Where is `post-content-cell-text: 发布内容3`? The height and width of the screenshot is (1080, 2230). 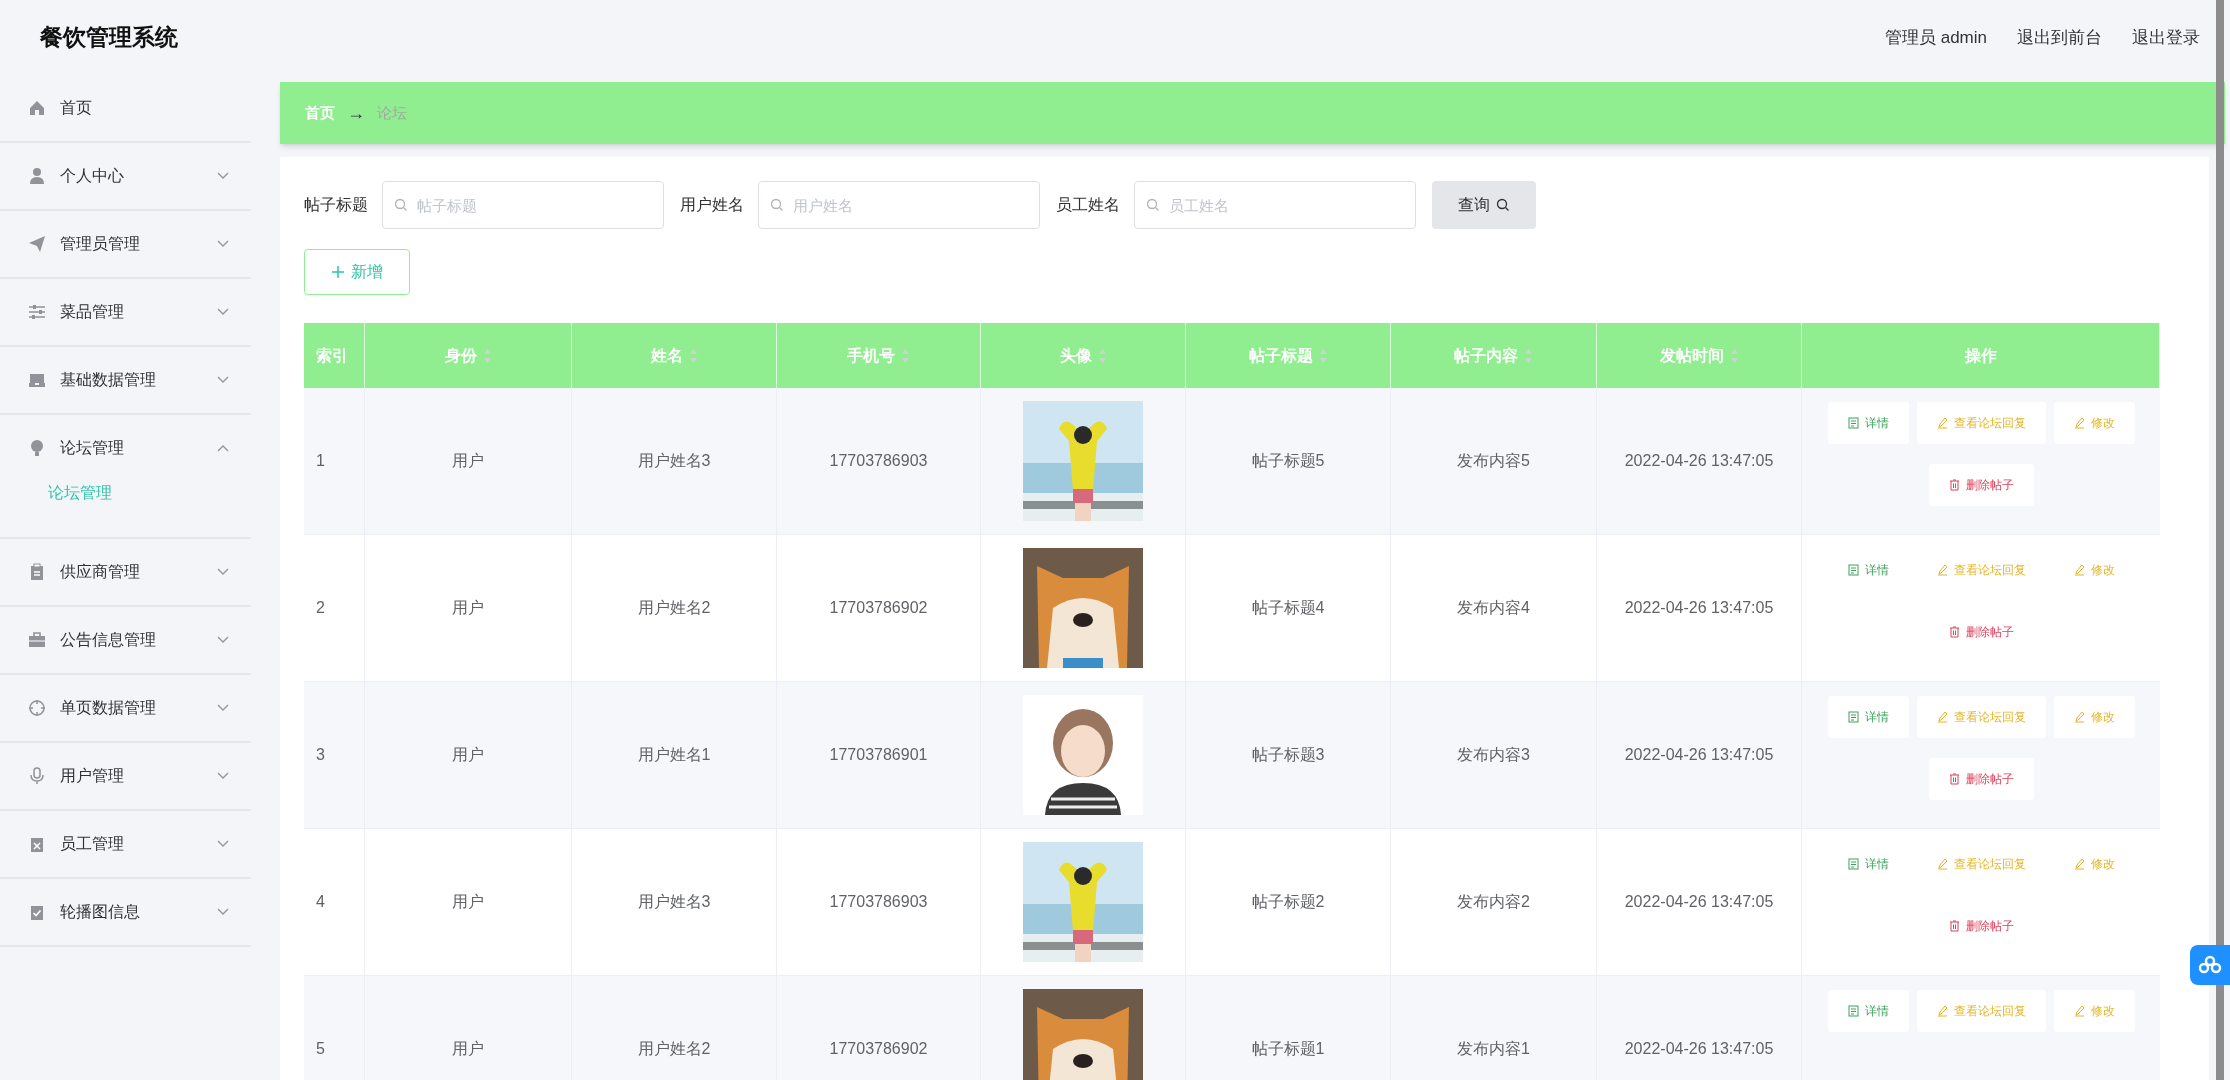 post-content-cell-text: 发布内容3 is located at coordinates (1493, 755).